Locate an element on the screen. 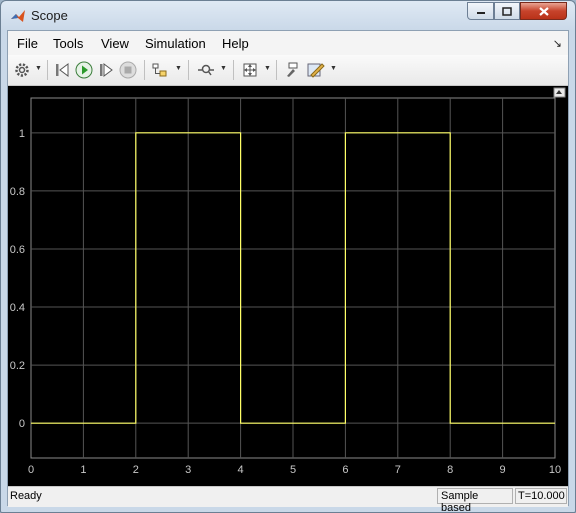 This screenshot has height=513, width=576. highlight-block-button is located at coordinates (293, 70).